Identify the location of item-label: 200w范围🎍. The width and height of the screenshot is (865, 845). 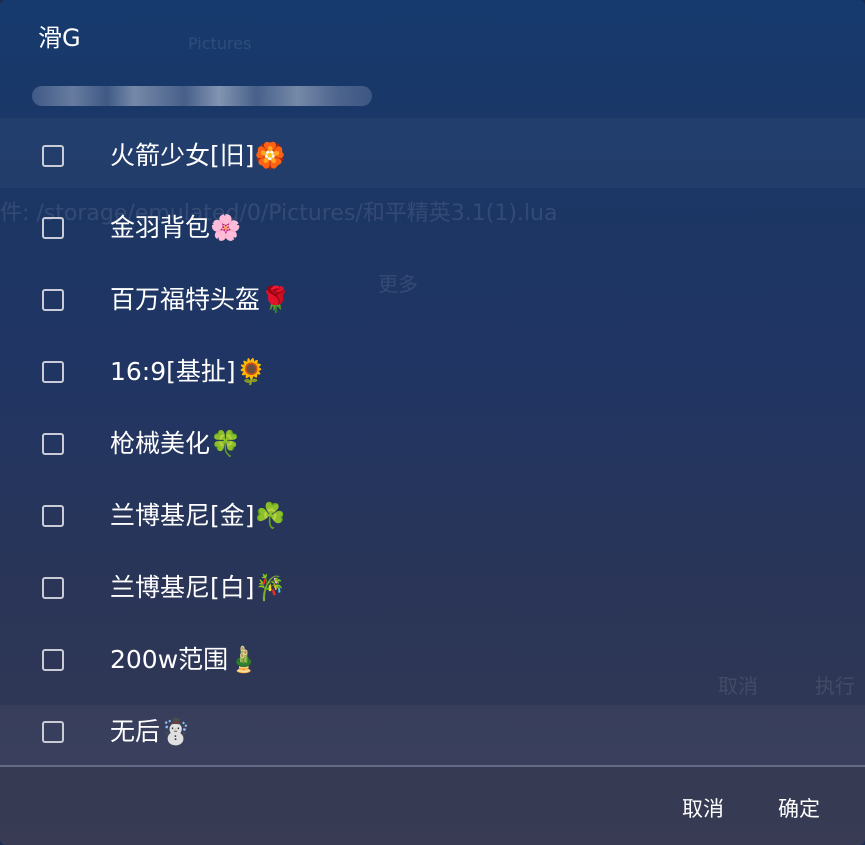
(185, 659).